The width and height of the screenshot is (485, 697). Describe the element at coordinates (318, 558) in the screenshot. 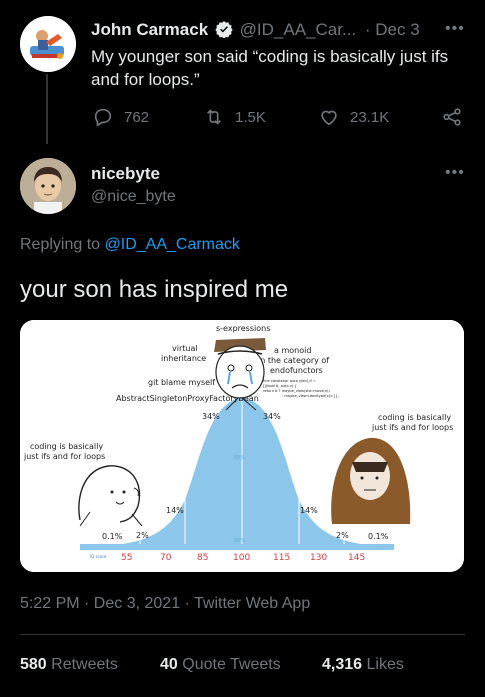

I see `iq-tick-130: 130` at that location.